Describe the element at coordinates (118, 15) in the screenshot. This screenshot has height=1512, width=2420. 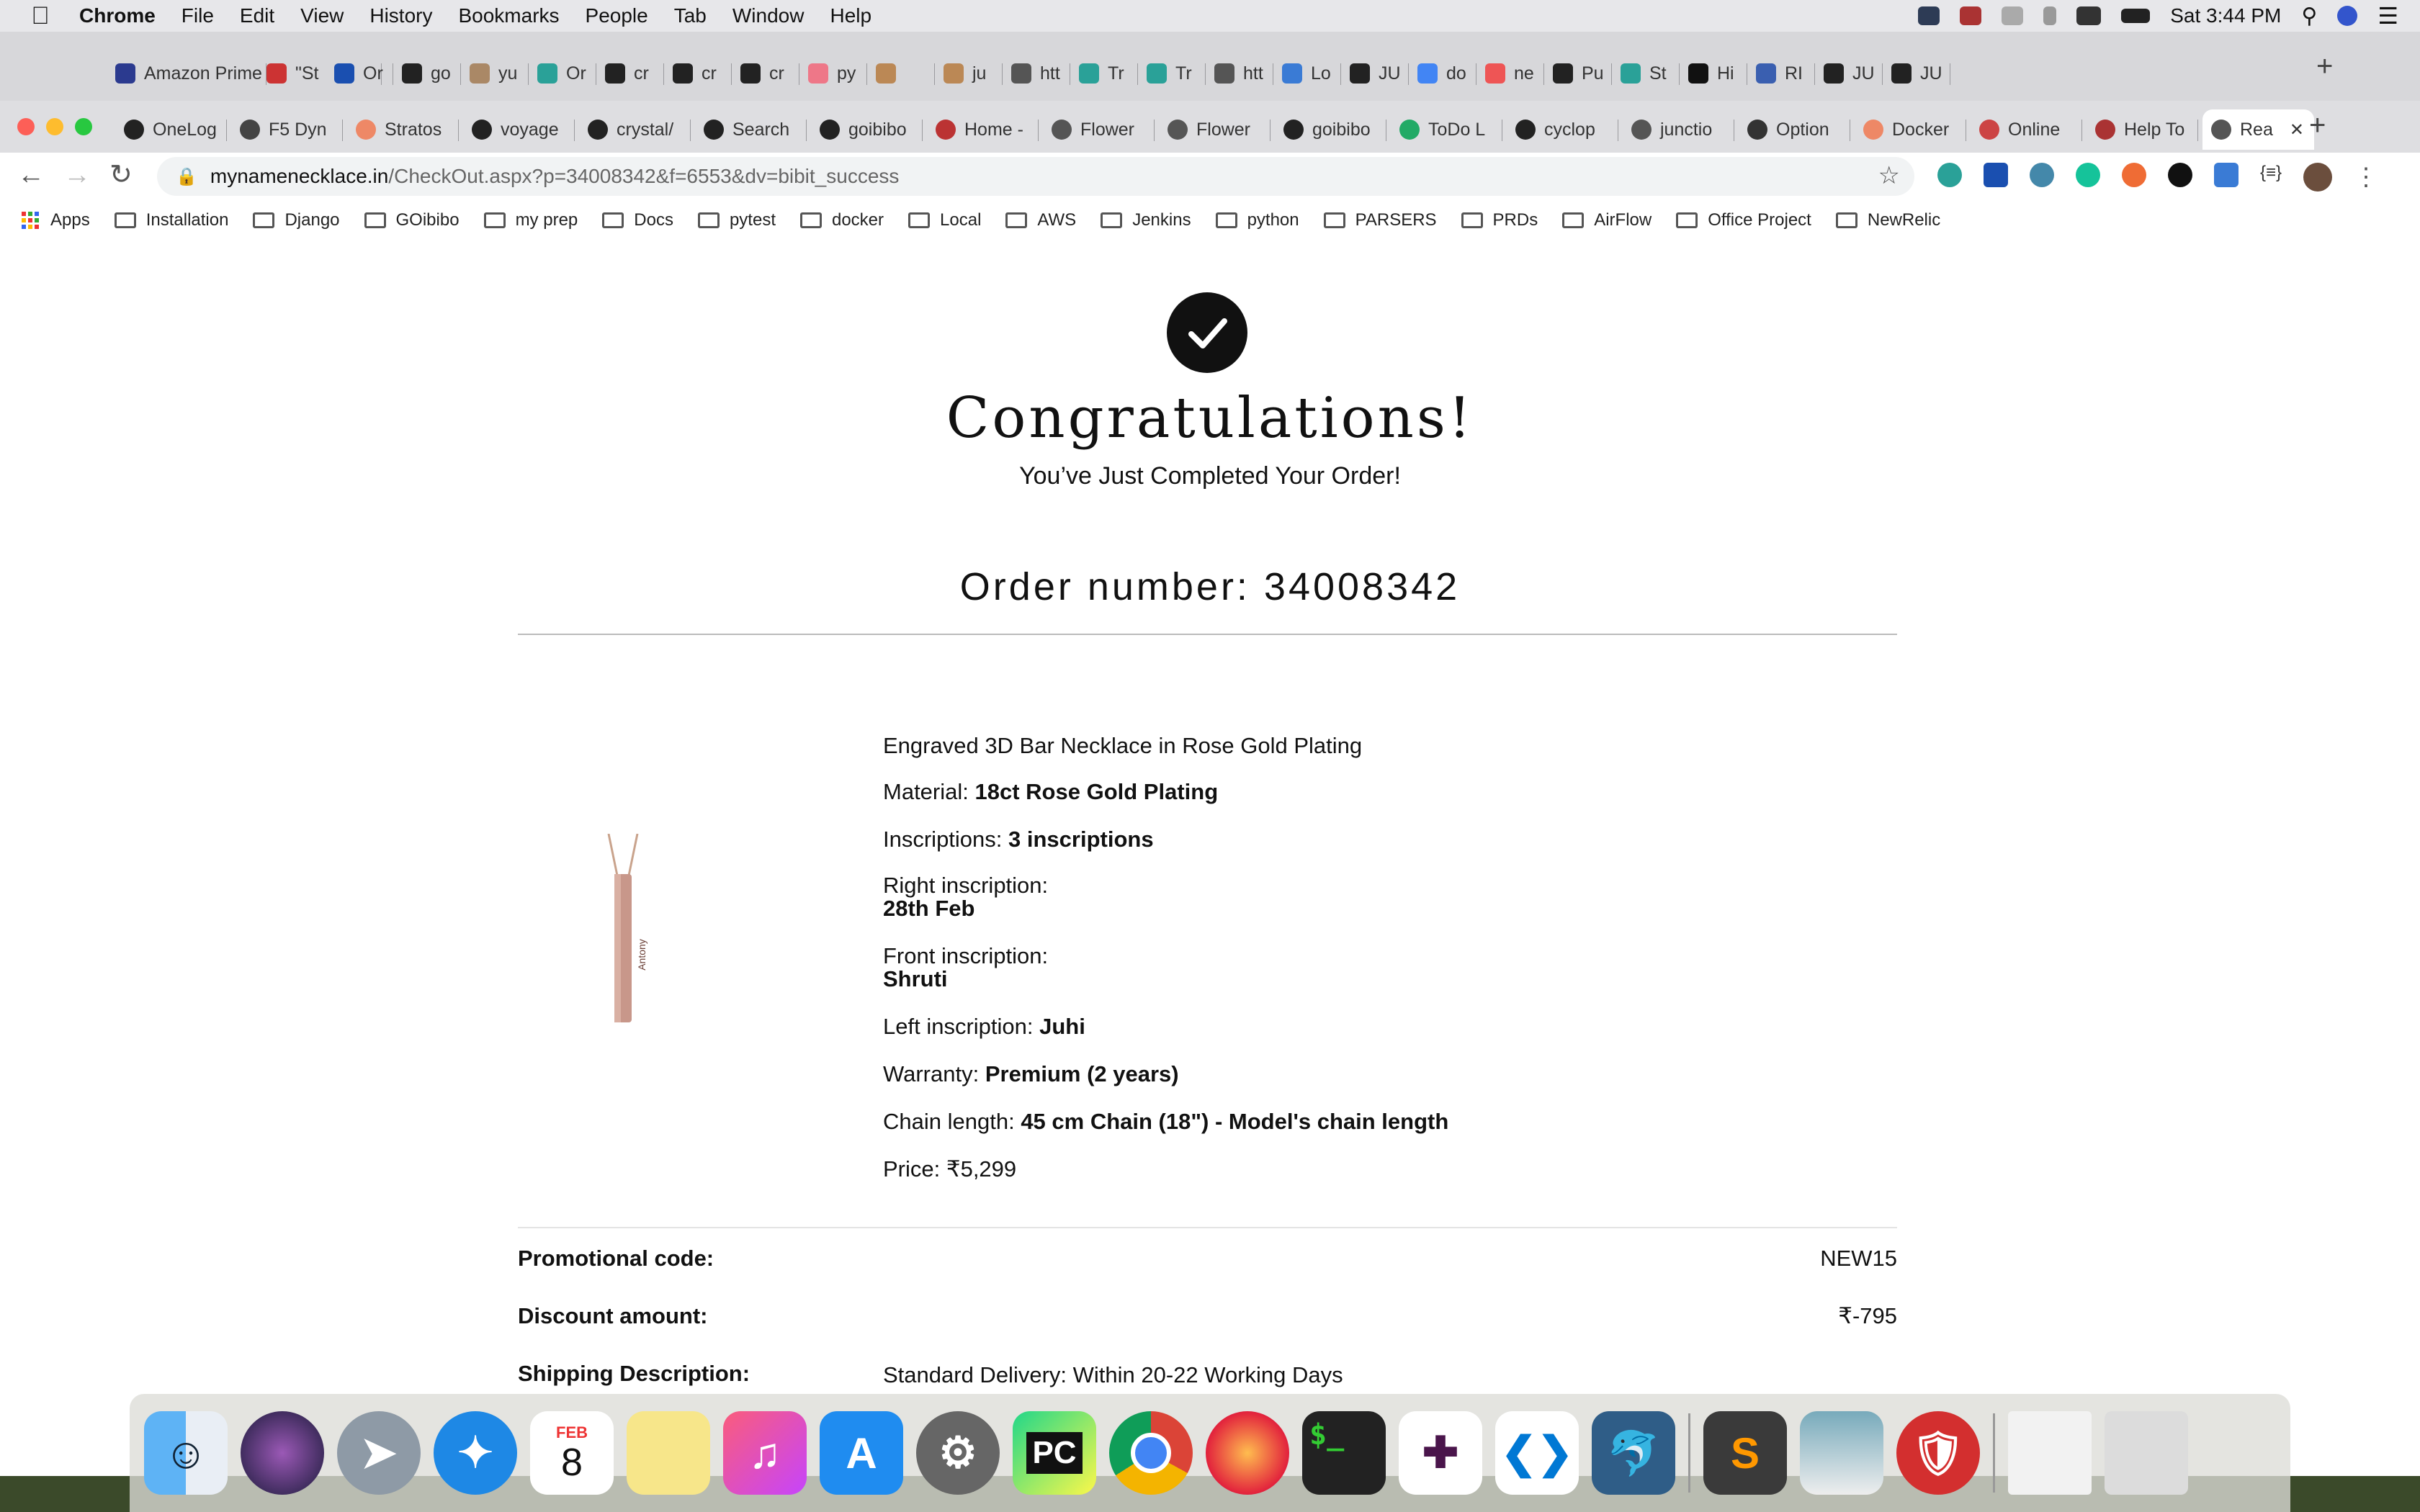
I see `menu-app-name: Chrome` at that location.